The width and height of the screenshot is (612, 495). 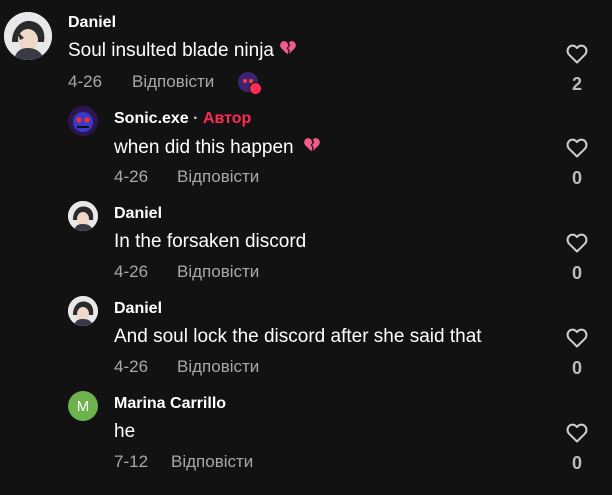 I want to click on comment-text: In the forsaken discord, so click(x=210, y=241).